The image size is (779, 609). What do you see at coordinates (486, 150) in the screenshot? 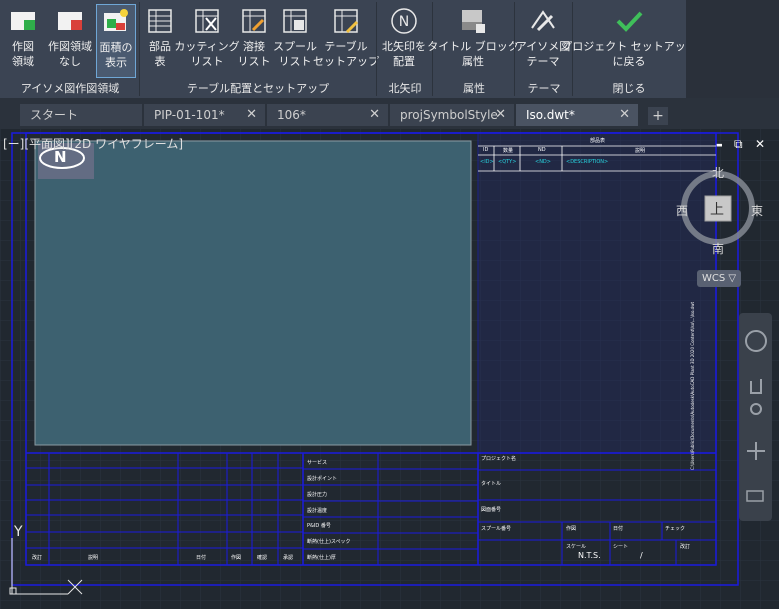
I see `bom-header-id: ID` at bounding box center [486, 150].